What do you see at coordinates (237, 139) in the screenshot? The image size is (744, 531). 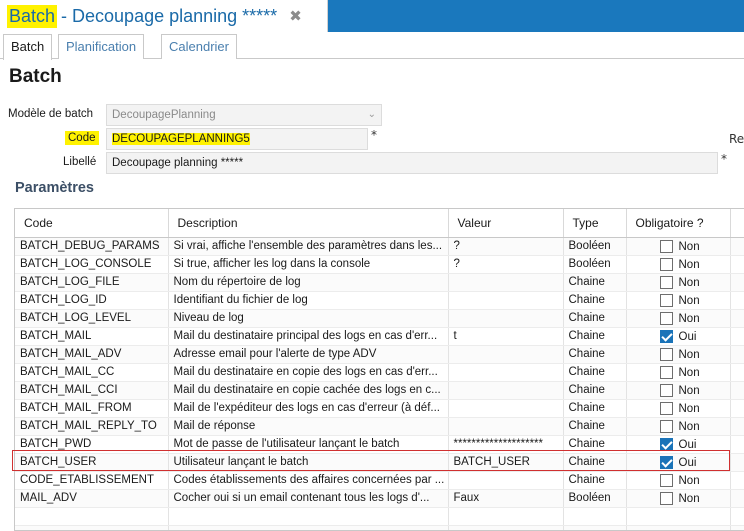 I see `code-field: DECOUPAGEPLANNING5` at bounding box center [237, 139].